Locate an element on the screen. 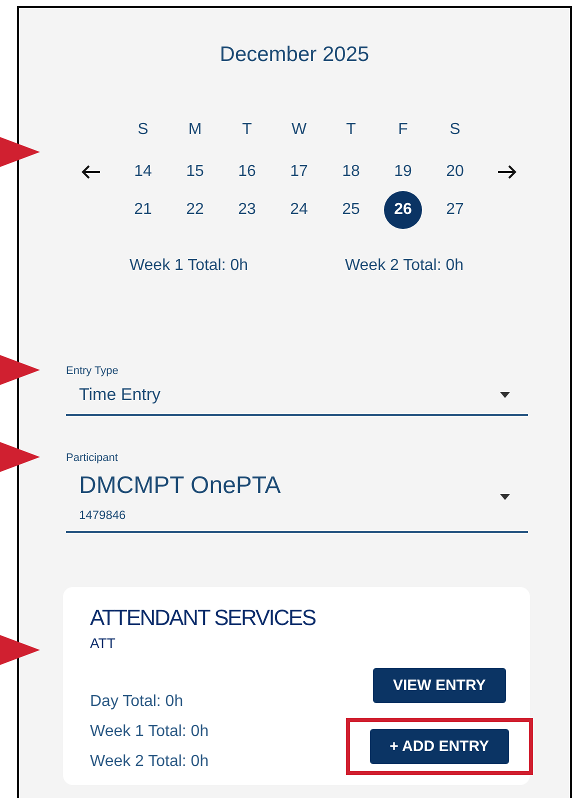  calendar-day: 21 is located at coordinates (143, 210).